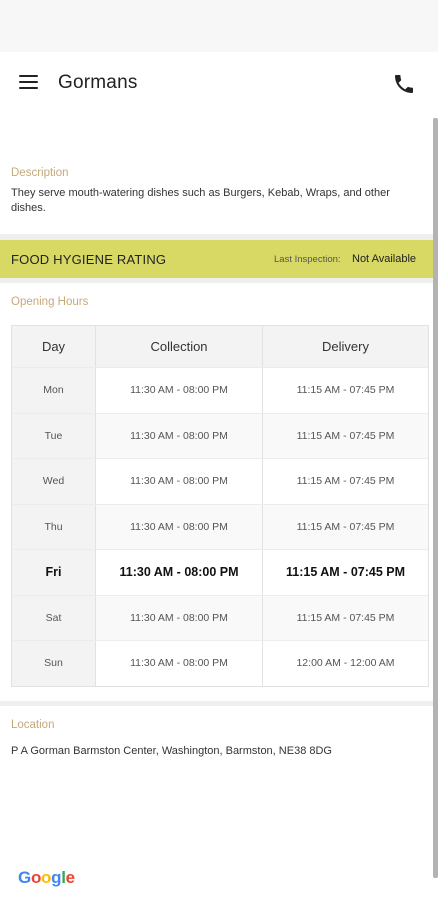  What do you see at coordinates (179, 346) in the screenshot?
I see `header-collection: Collection` at bounding box center [179, 346].